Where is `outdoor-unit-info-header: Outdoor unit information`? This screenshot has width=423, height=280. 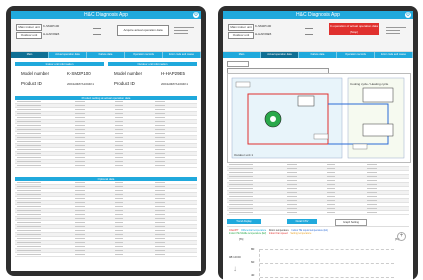
outdoor-unit-info-header: Outdoor unit information is located at coordinates (152, 64).